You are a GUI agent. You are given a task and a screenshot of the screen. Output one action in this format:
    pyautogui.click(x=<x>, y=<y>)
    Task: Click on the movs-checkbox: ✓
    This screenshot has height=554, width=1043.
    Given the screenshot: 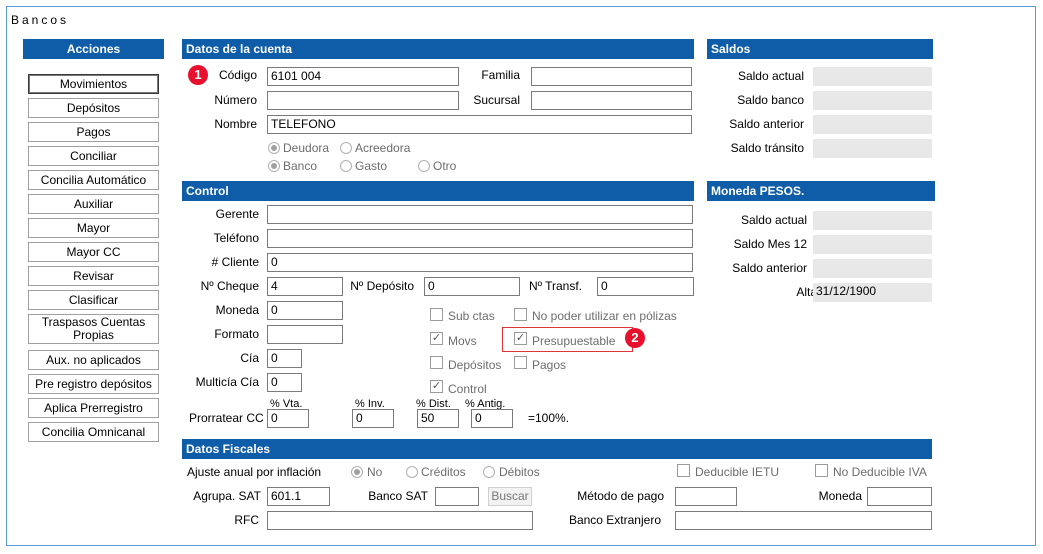 What is the action you would take?
    pyautogui.click(x=436, y=338)
    